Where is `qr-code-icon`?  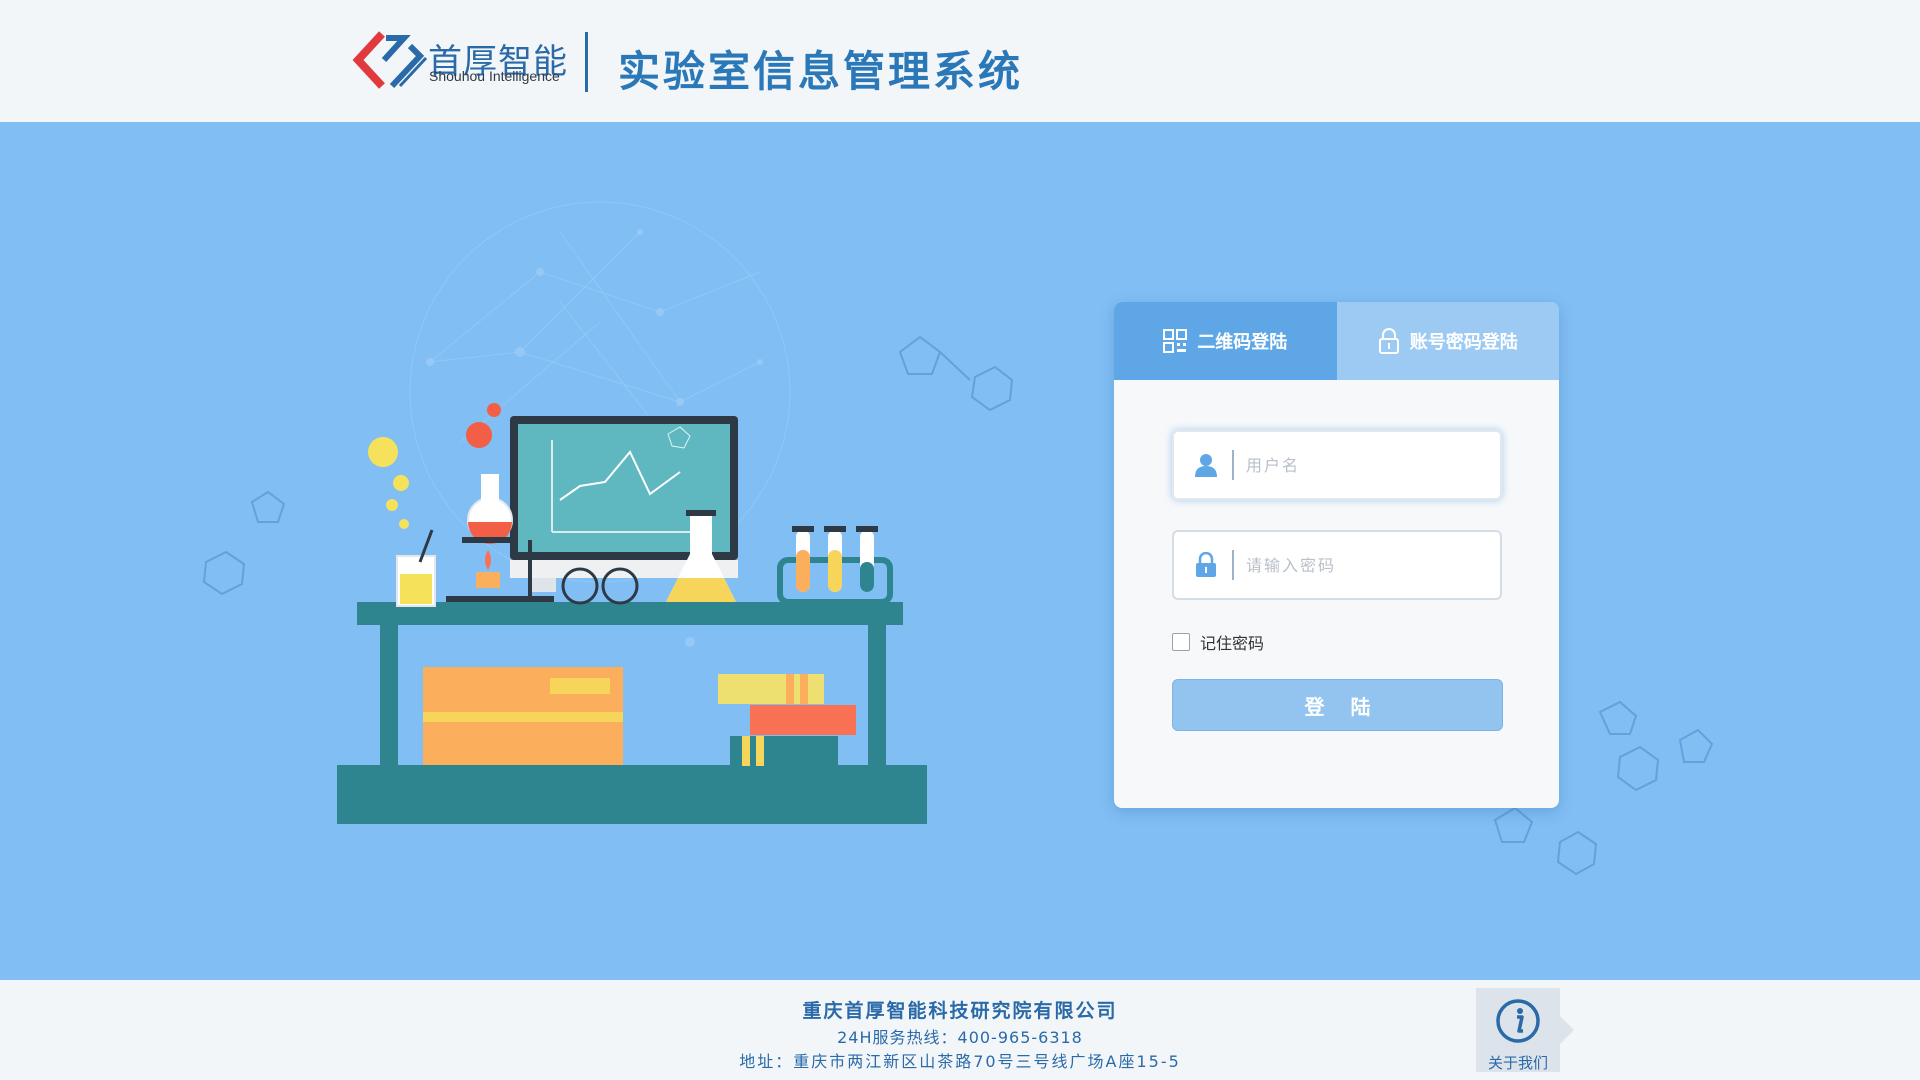
qr-code-icon is located at coordinates (1175, 341).